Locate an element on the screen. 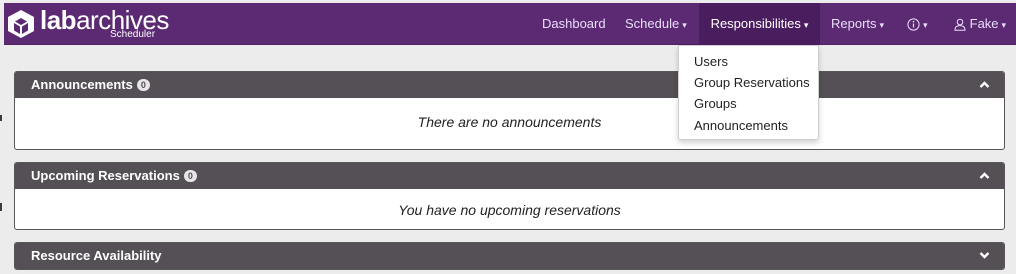 The image size is (1016, 274). info-circle-icon is located at coordinates (913, 24).